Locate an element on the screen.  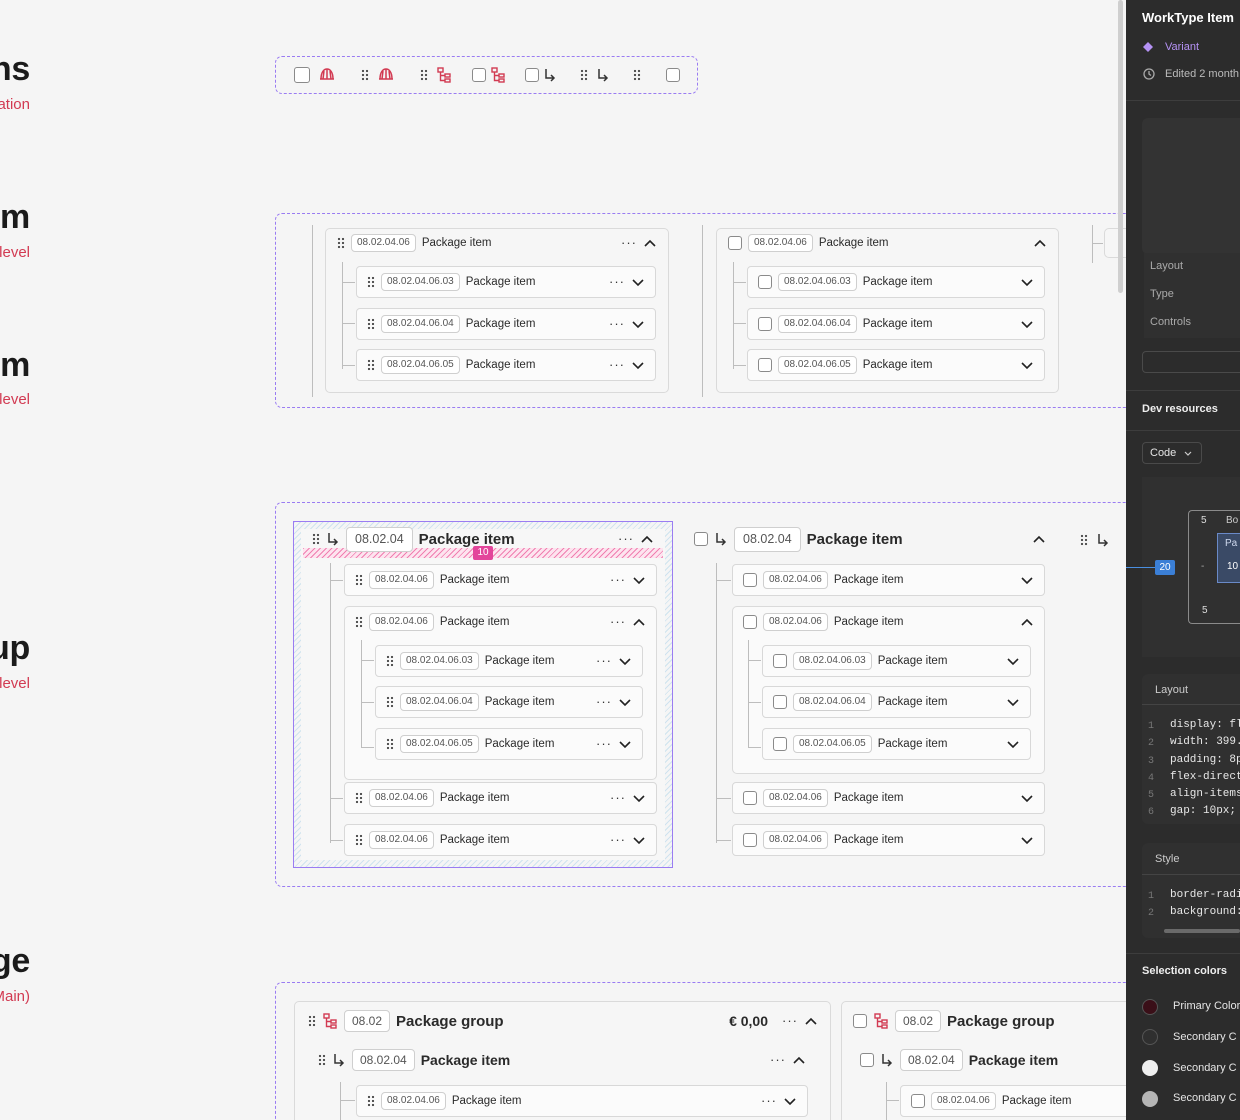
package-item-header: 08.02.04 Package item is located at coordinates (870, 539).